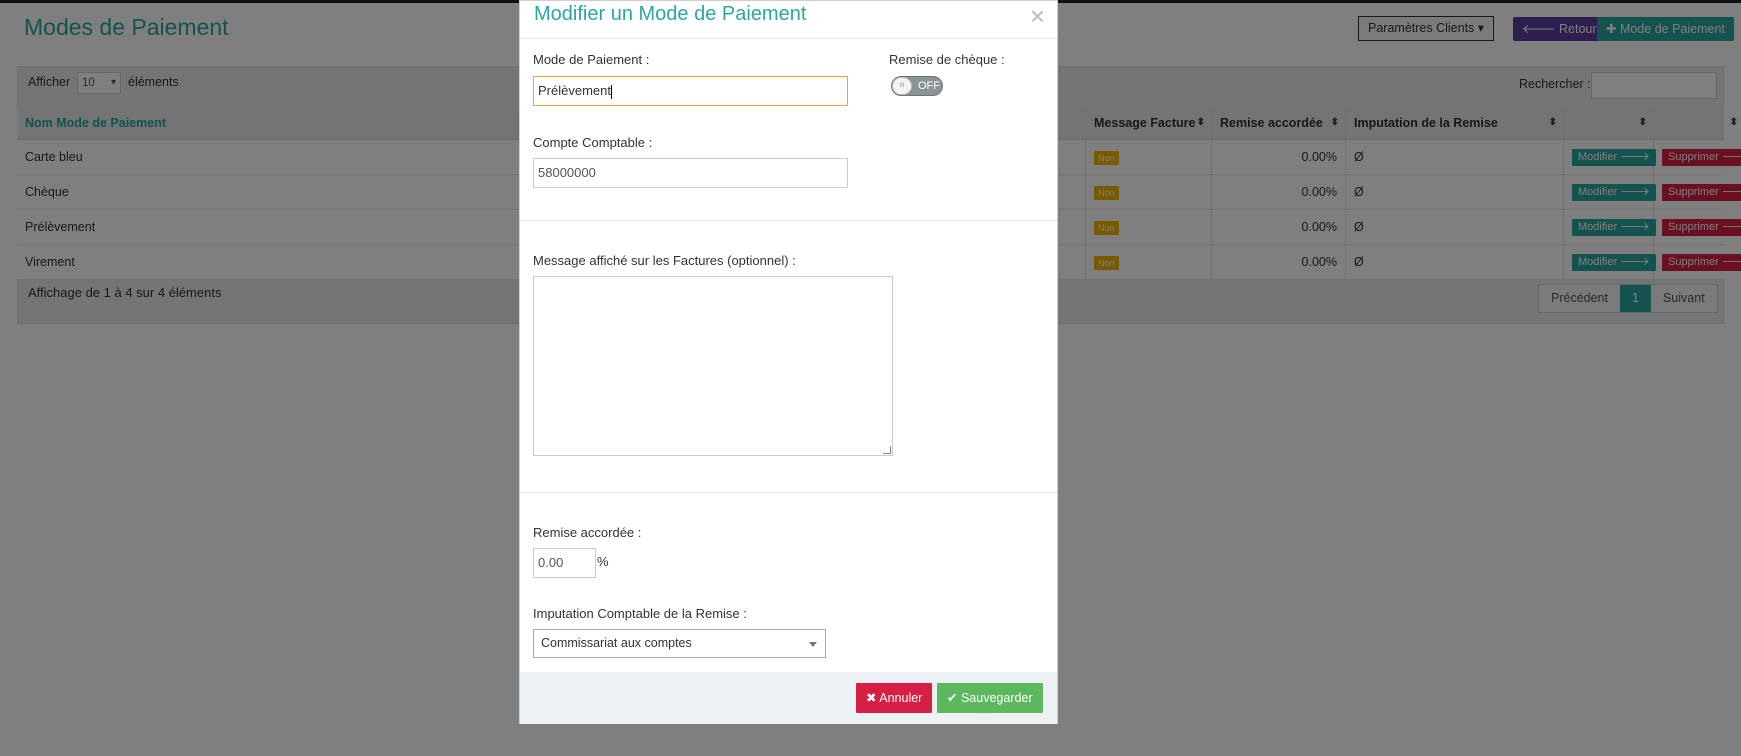  What do you see at coordinates (887, 450) in the screenshot?
I see `resize-grip-icon` at bounding box center [887, 450].